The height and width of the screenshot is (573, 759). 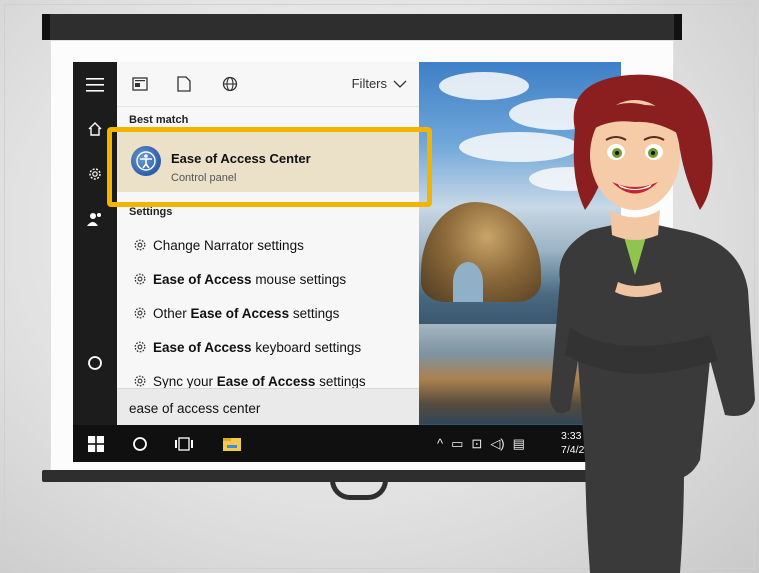 I want to click on document-icon, so click(x=184, y=84).